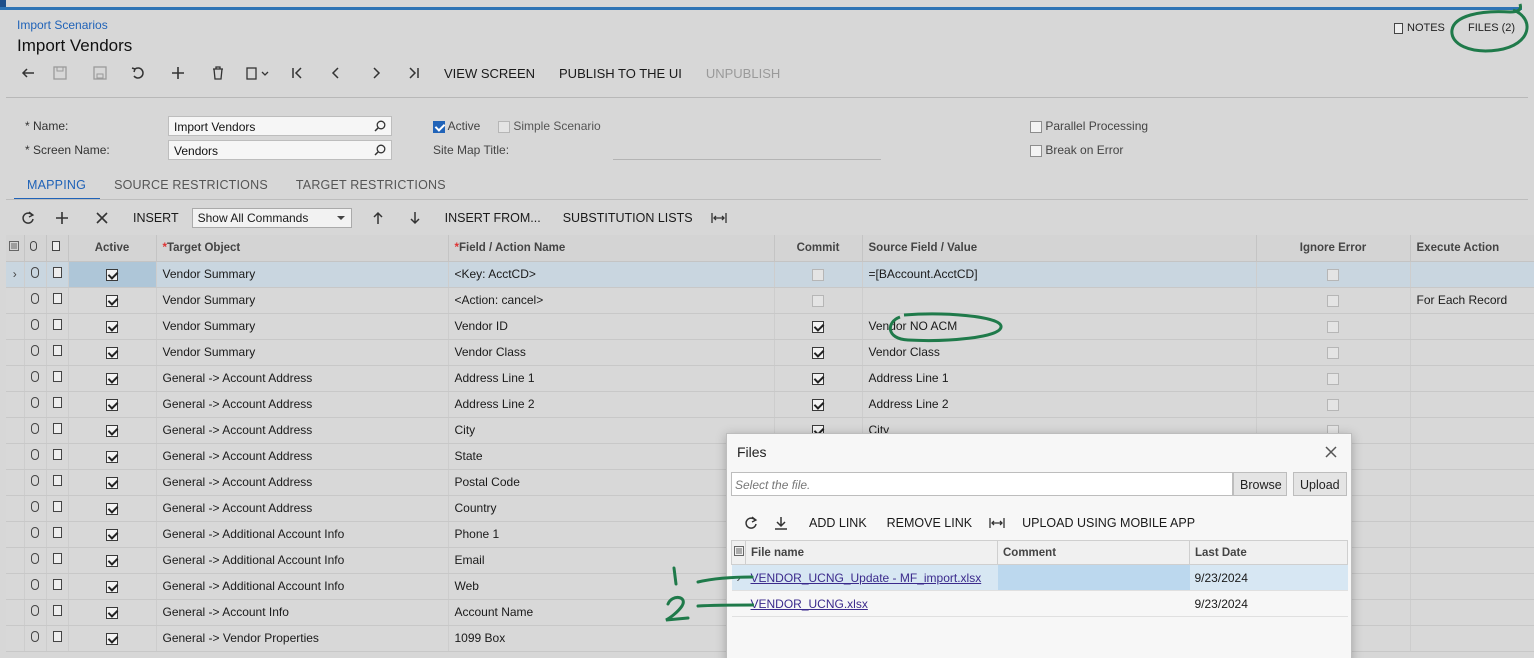 This screenshot has height=658, width=1534. I want to click on name-field: Import Vendors, so click(280, 126).